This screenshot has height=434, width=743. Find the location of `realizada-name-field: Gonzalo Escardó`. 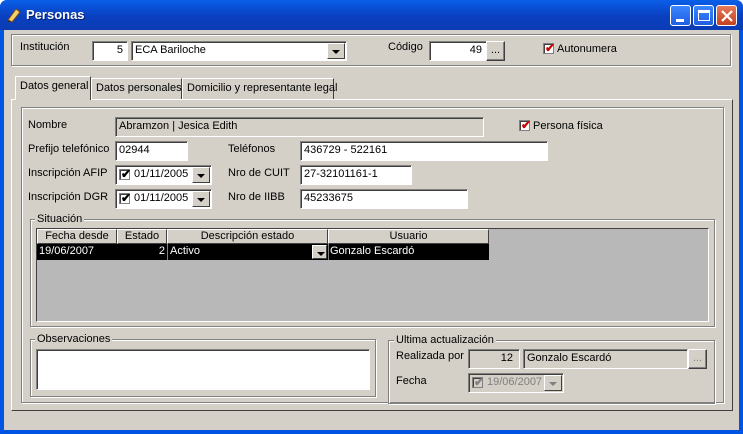

realizada-name-field: Gonzalo Escardó is located at coordinates (605, 359).